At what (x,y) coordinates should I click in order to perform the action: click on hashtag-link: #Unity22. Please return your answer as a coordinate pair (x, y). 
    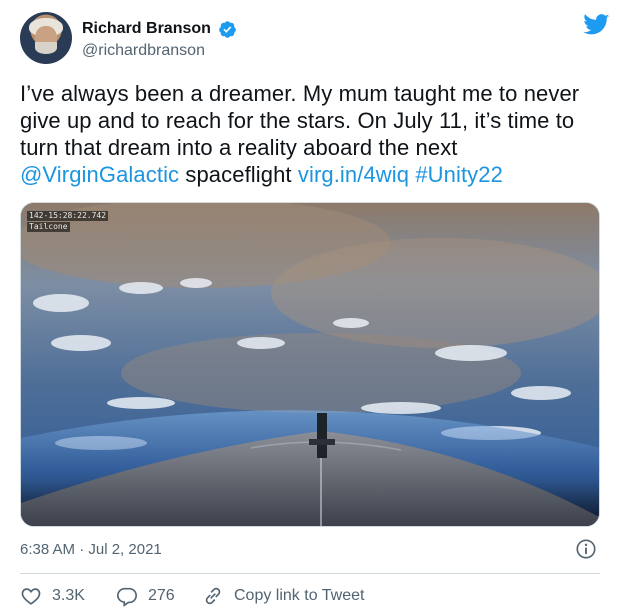
    Looking at the image, I should click on (459, 174).